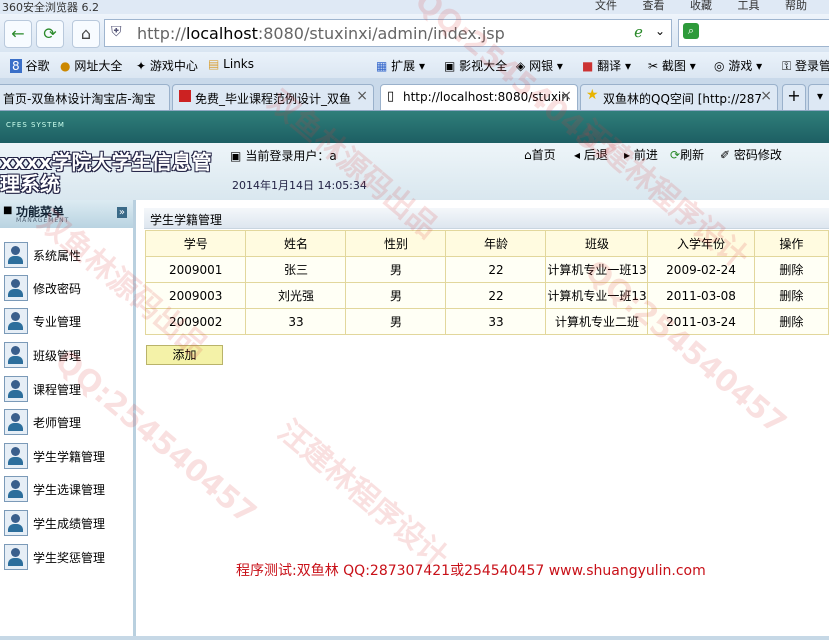 The height and width of the screenshot is (640, 829). What do you see at coordinates (195, 269) in the screenshot?
I see `cell-id: 2009001` at bounding box center [195, 269].